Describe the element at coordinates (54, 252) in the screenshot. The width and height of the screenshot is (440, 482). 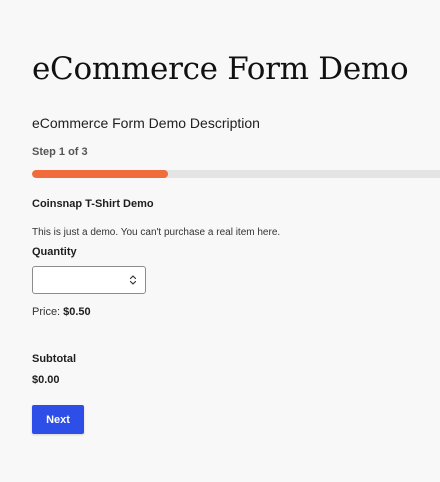
I see `quantity-label: Quantity` at that location.